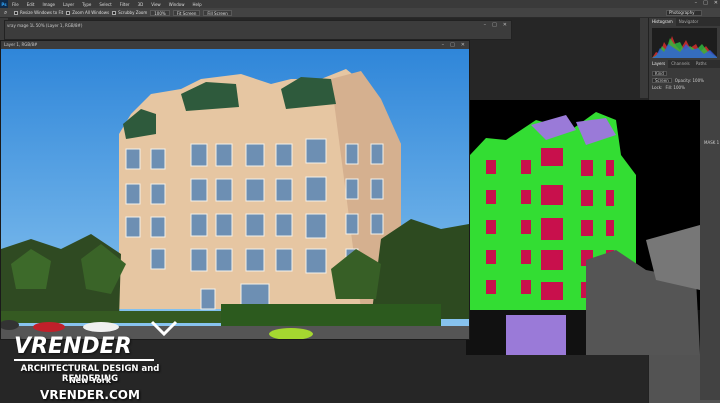 Image resolution: width=720 pixels, height=403 pixels. What do you see at coordinates (710, 250) in the screenshot?
I see `side-panel-collapsed: MASK 1` at bounding box center [710, 250].